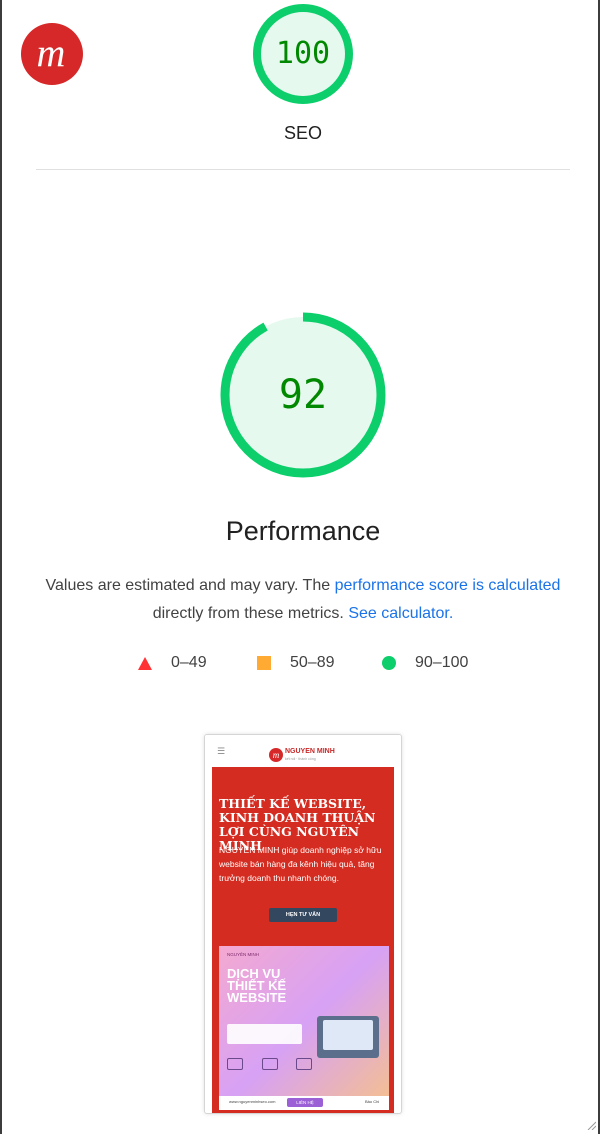  I want to click on performance-score-value: 92, so click(303, 395).